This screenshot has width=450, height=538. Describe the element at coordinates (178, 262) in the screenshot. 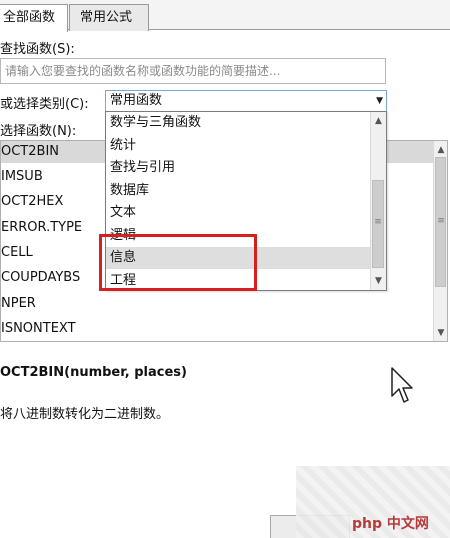

I see `highlight-annotation-box` at that location.